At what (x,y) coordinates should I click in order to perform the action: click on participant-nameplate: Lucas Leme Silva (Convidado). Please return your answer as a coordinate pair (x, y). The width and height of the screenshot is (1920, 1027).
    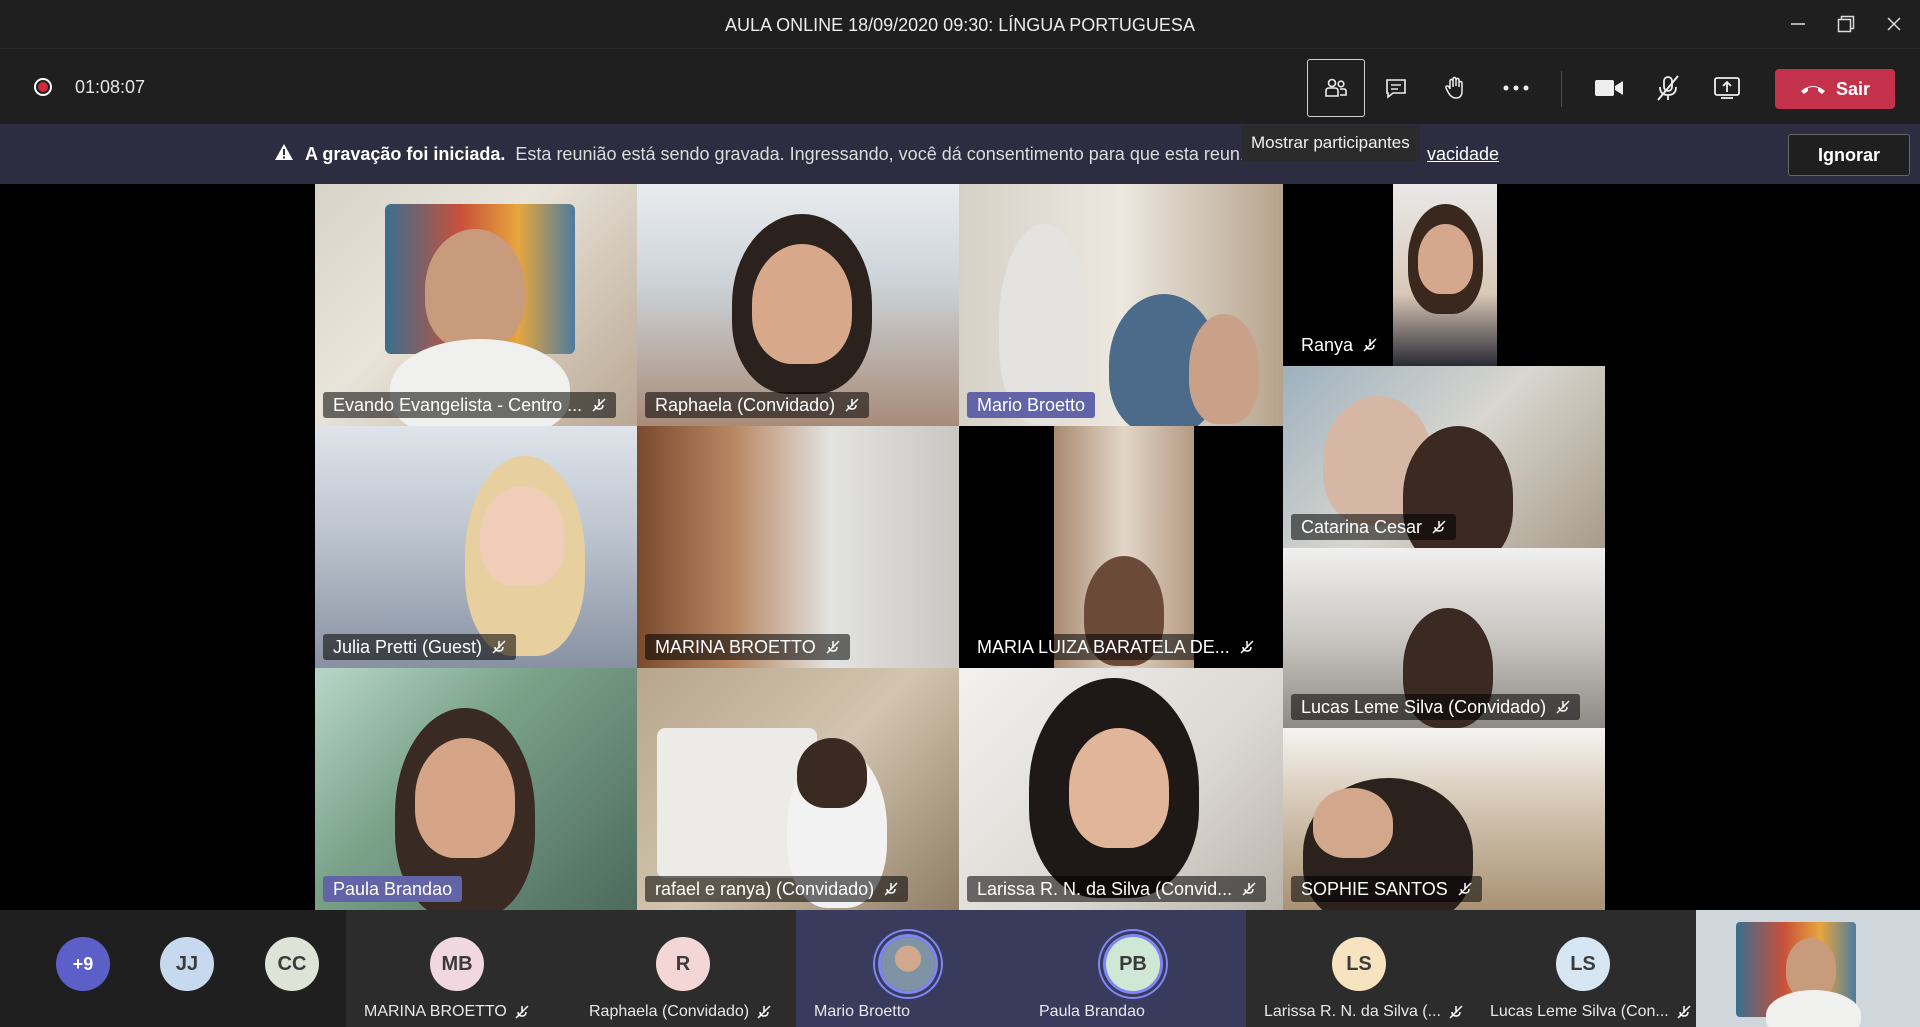
    Looking at the image, I should click on (1436, 707).